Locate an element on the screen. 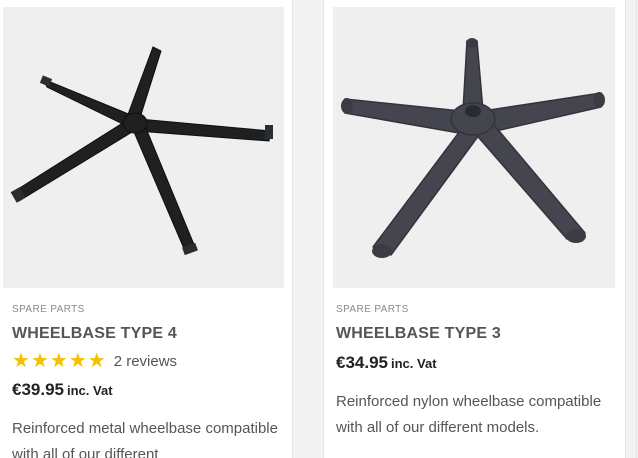 This screenshot has width=638, height=458. next-card-edge is located at coordinates (632, 229).